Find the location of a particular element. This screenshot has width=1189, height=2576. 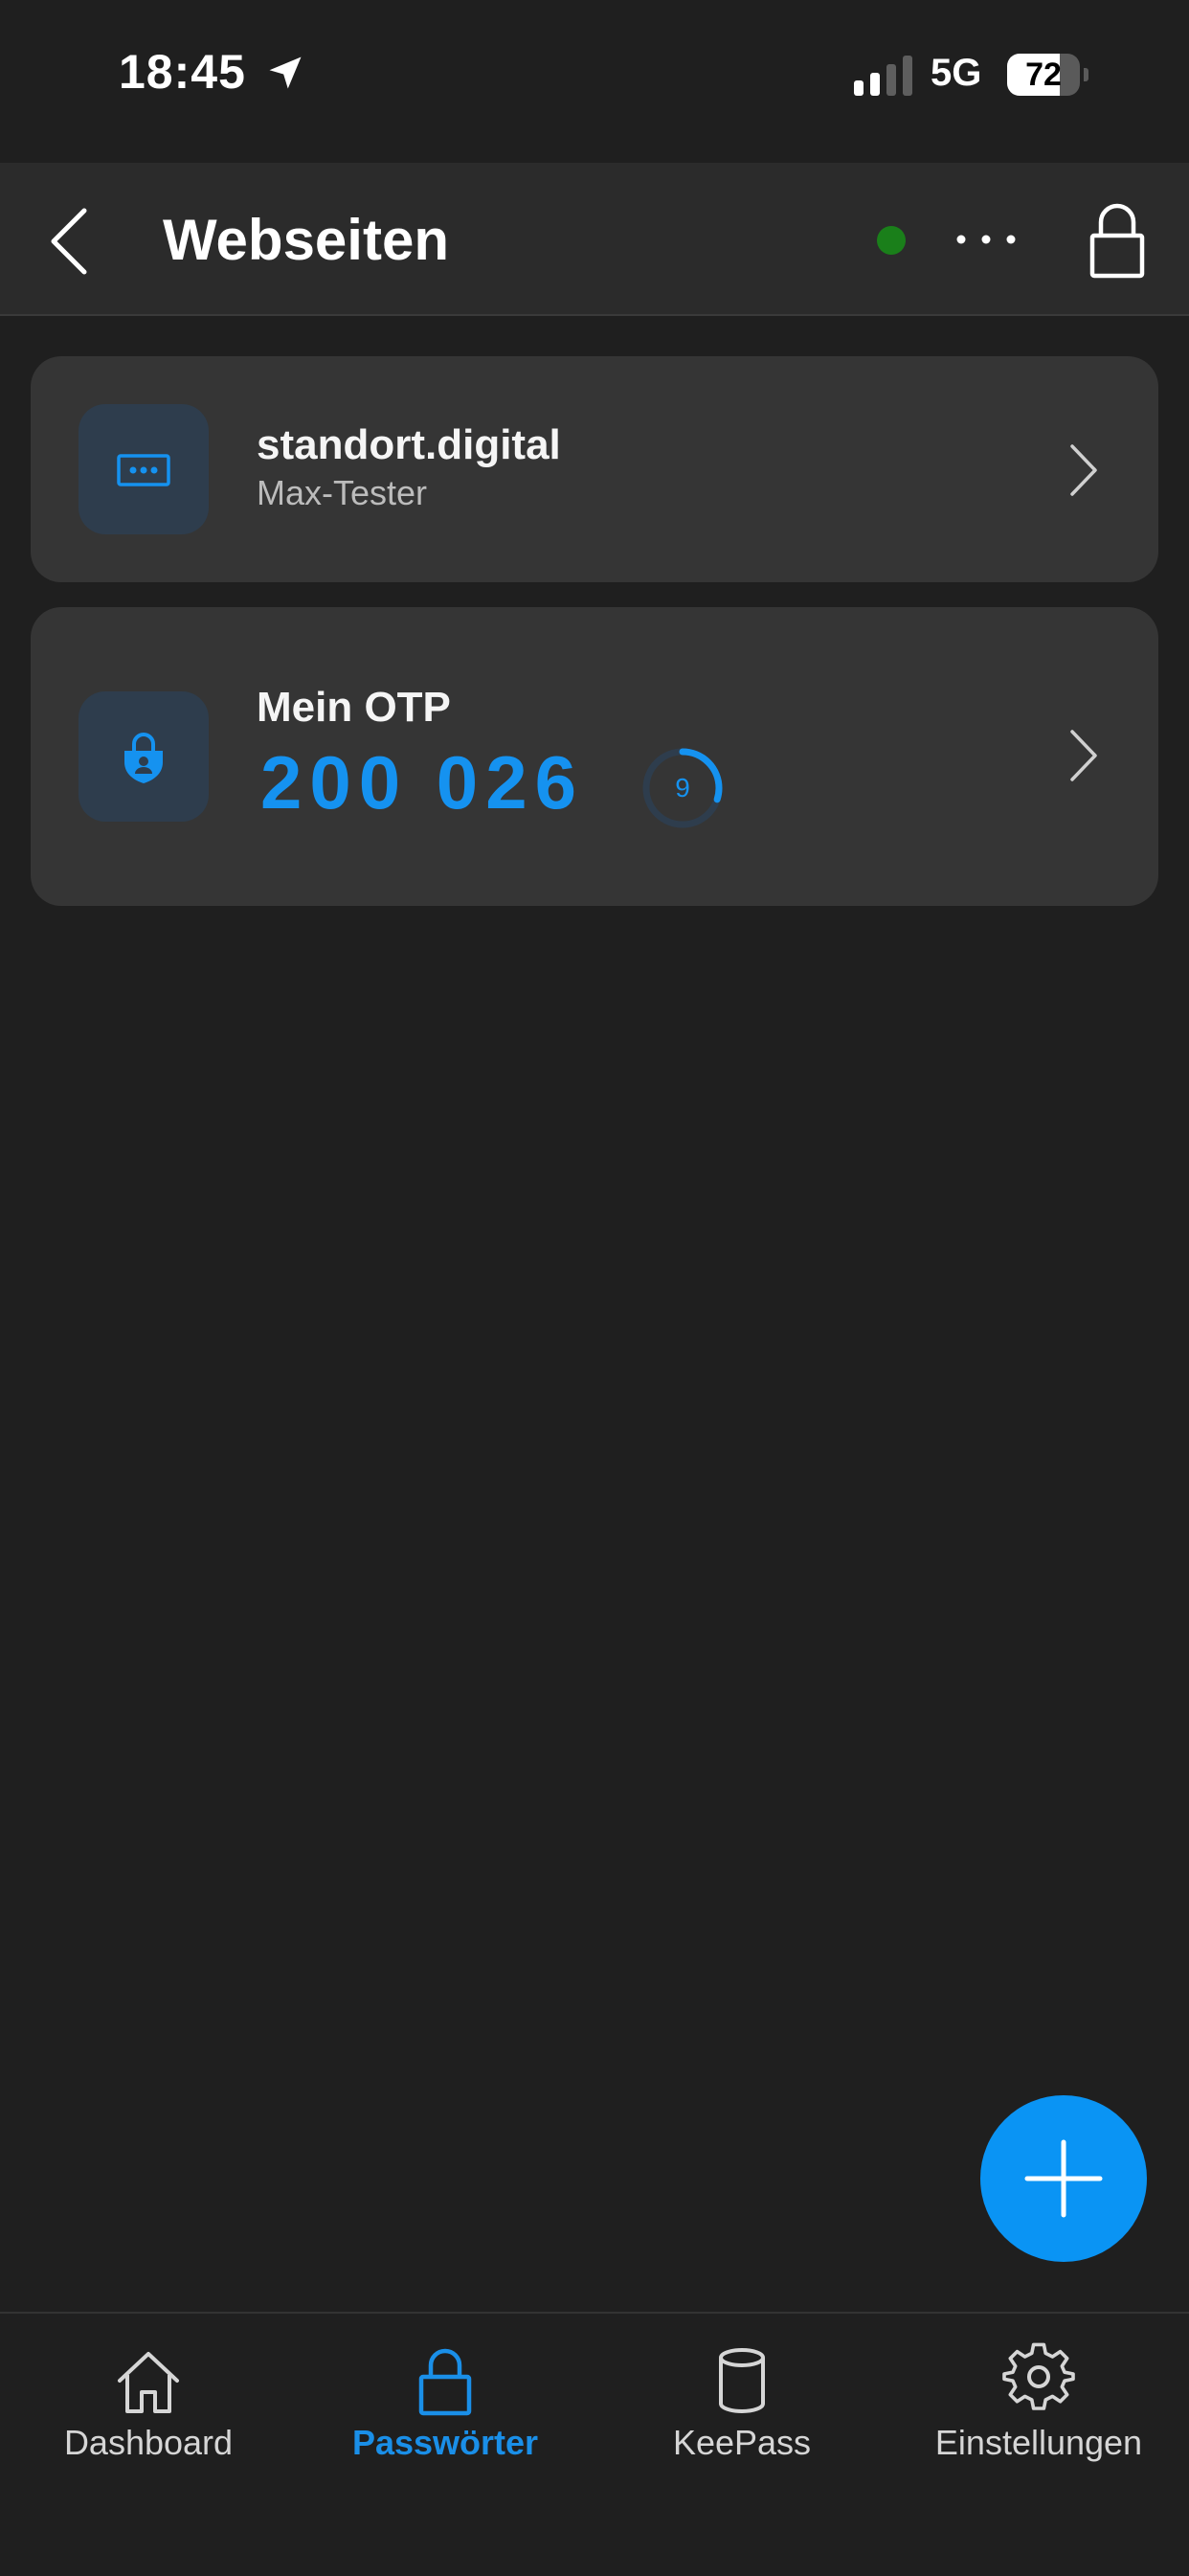

otp-code: 200 026 is located at coordinates (422, 782).